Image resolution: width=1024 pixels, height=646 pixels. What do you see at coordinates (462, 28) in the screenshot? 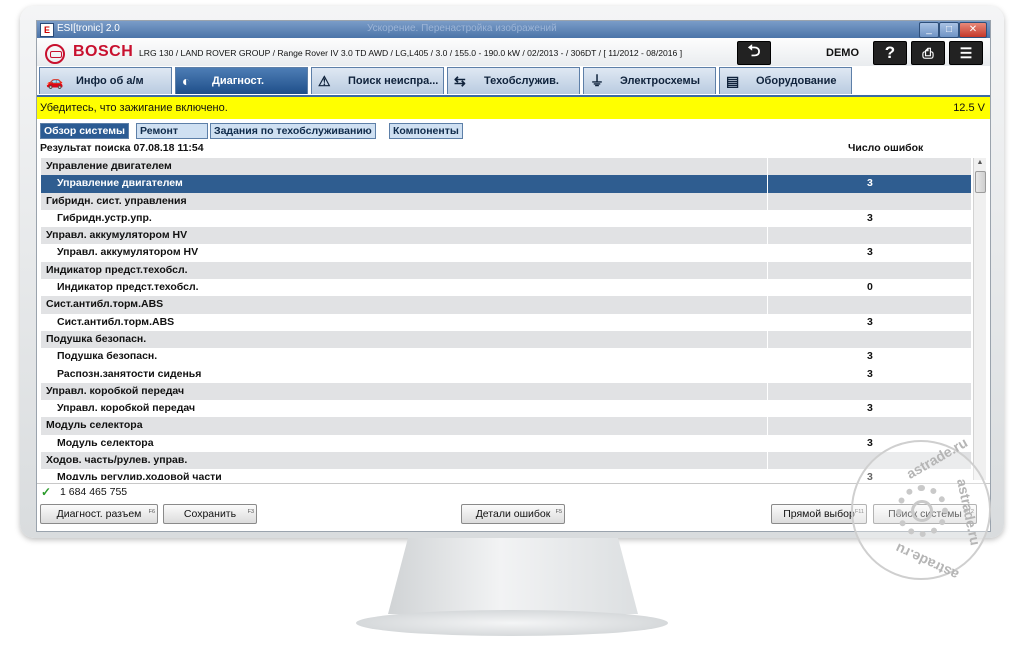
I see `window-title-ghost: Ускорение. Перенастройка изображений` at bounding box center [462, 28].